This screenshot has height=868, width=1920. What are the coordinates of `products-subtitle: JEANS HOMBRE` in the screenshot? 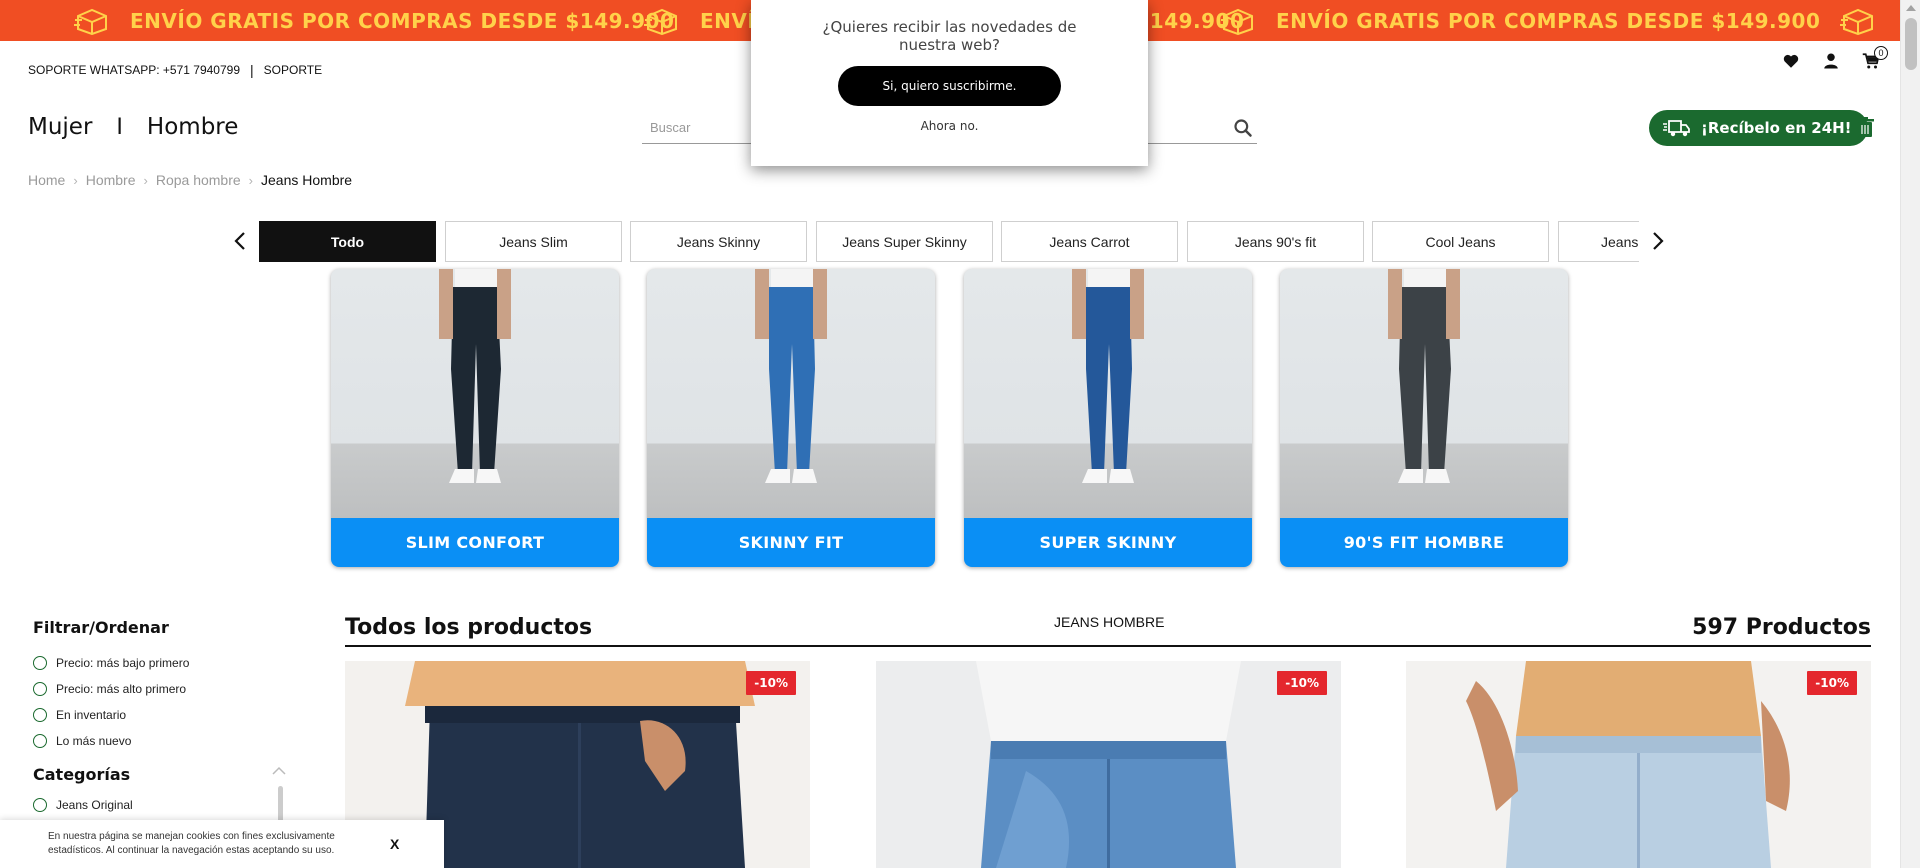 It's located at (1109, 622).